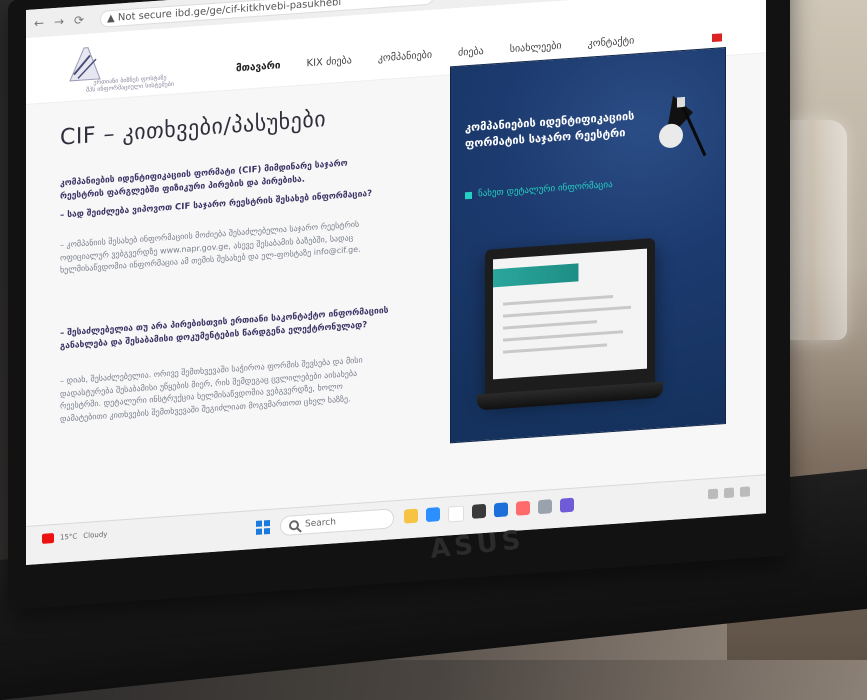 The height and width of the screenshot is (700, 867). What do you see at coordinates (112, 18) in the screenshot?
I see `warning-icon: ▲` at bounding box center [112, 18].